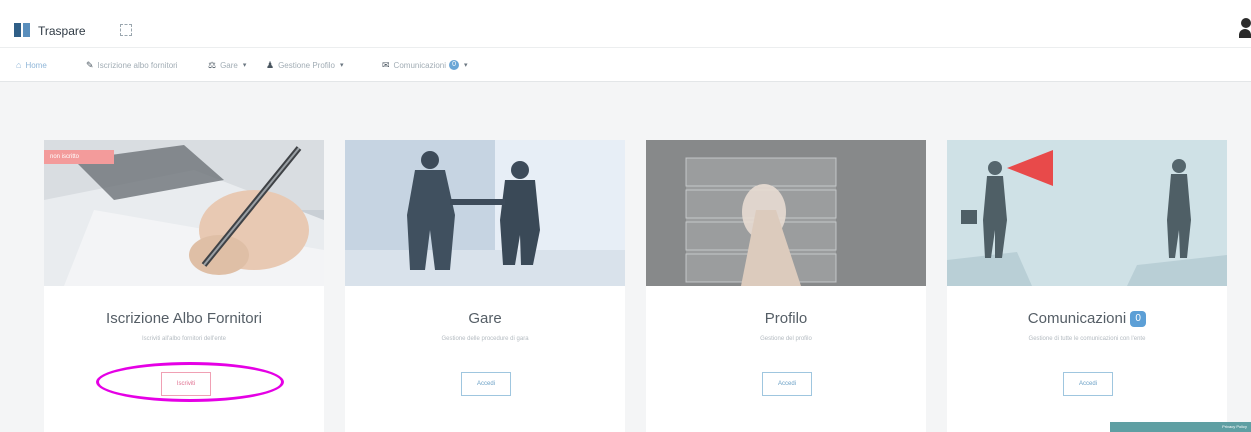  I want to click on pencil-icon: ✎, so click(90, 64).